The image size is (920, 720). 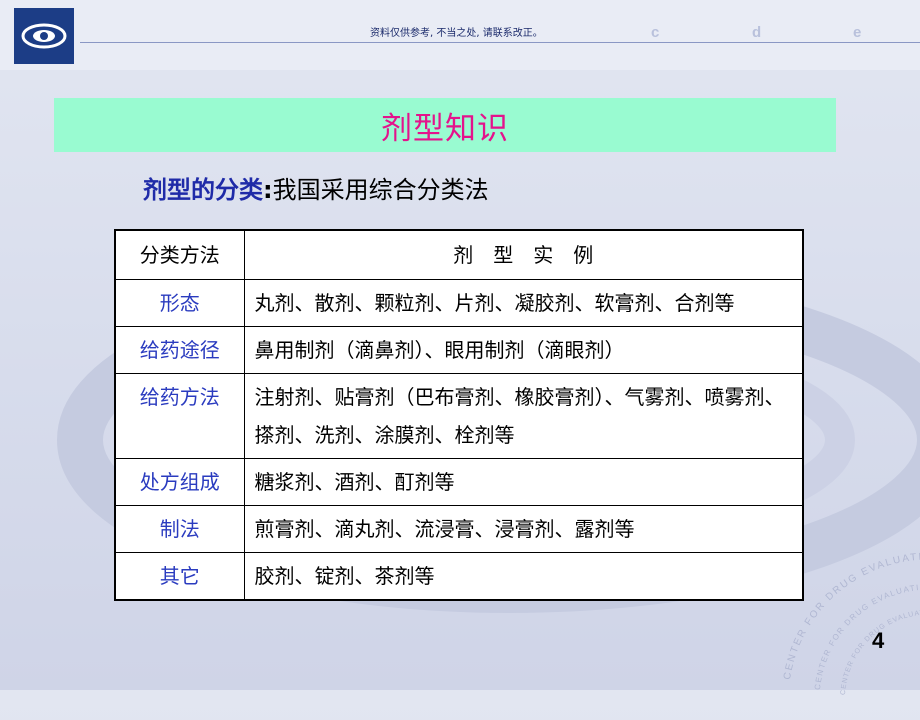 What do you see at coordinates (523, 416) in the screenshot?
I see `examples-cell: 注射剂、贴膏剂（巴布膏剂、橡胶膏剂）、气雾剂、喷雾剂、搽剂、洗剂、涂膜剂、栓剂等` at bounding box center [523, 416].